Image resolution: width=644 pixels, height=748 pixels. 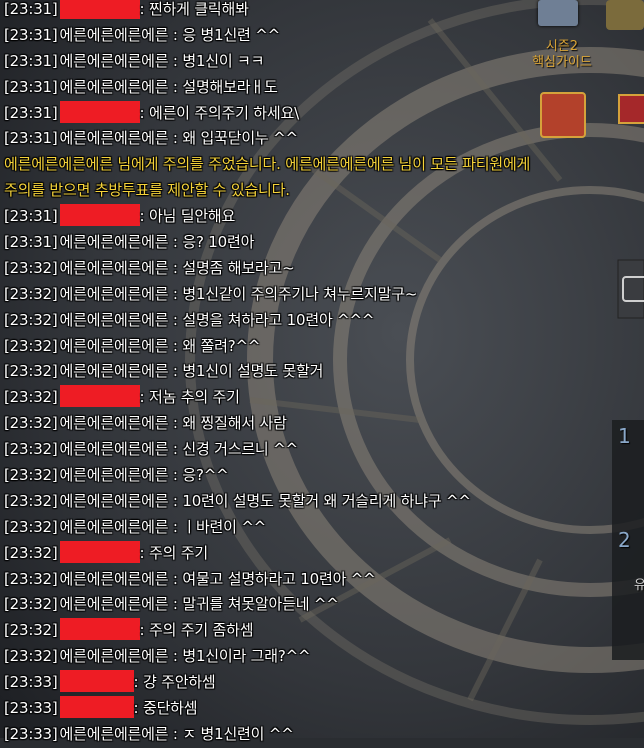 I want to click on message-text: : 설명해보라ㅐ도, so click(x=223, y=86).